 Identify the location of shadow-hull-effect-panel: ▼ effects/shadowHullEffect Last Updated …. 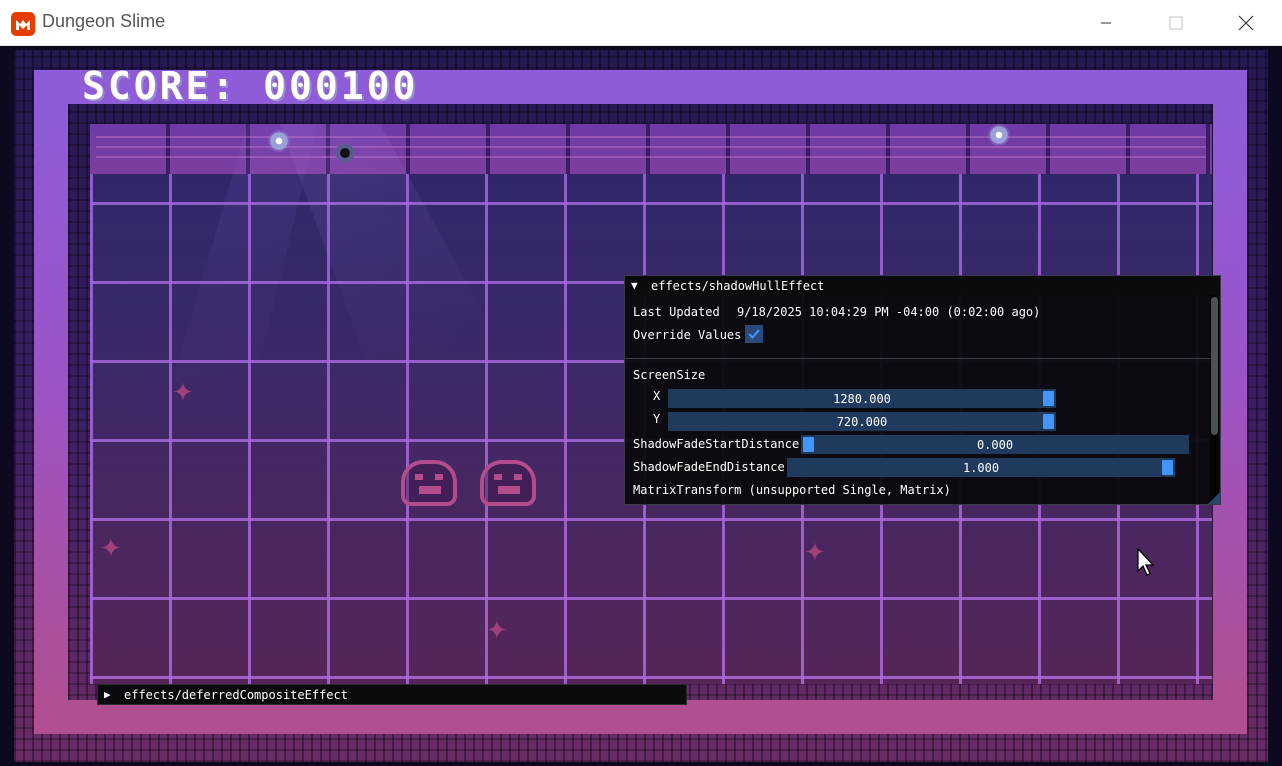
(922, 390).